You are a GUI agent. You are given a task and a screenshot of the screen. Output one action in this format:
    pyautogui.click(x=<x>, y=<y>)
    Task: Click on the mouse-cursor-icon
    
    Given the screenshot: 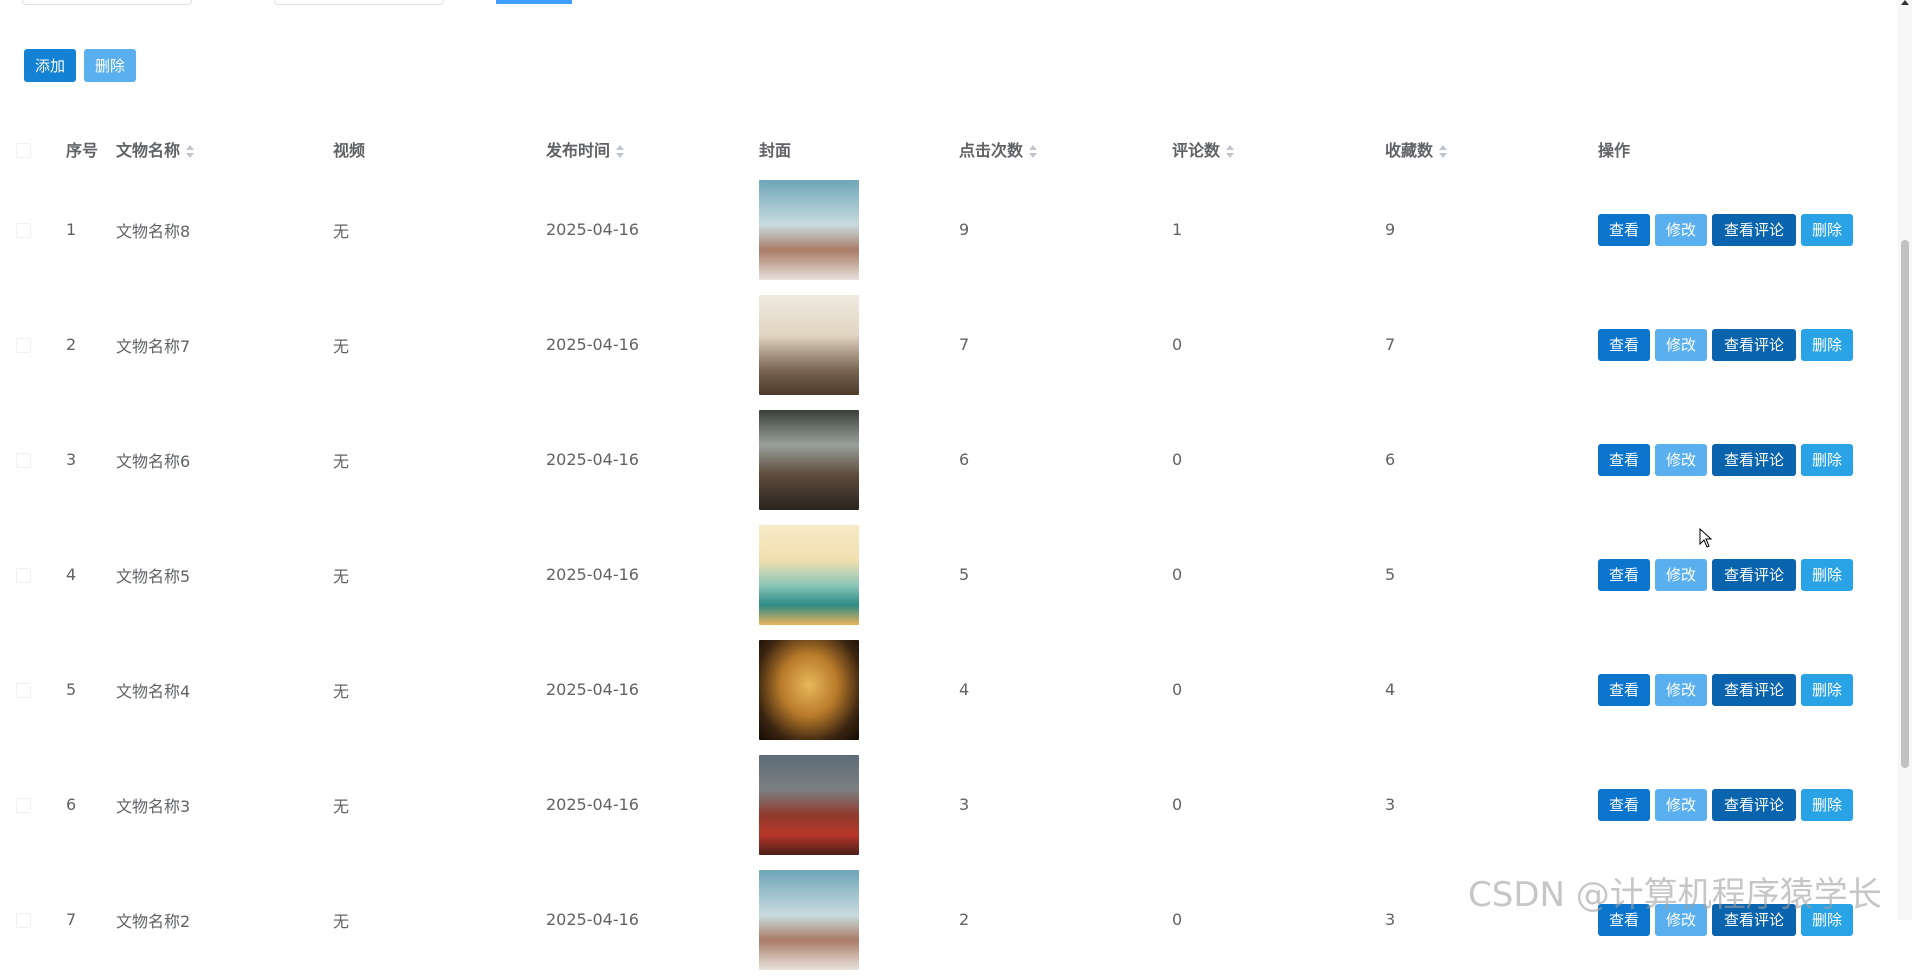 What is the action you would take?
    pyautogui.click(x=1706, y=538)
    